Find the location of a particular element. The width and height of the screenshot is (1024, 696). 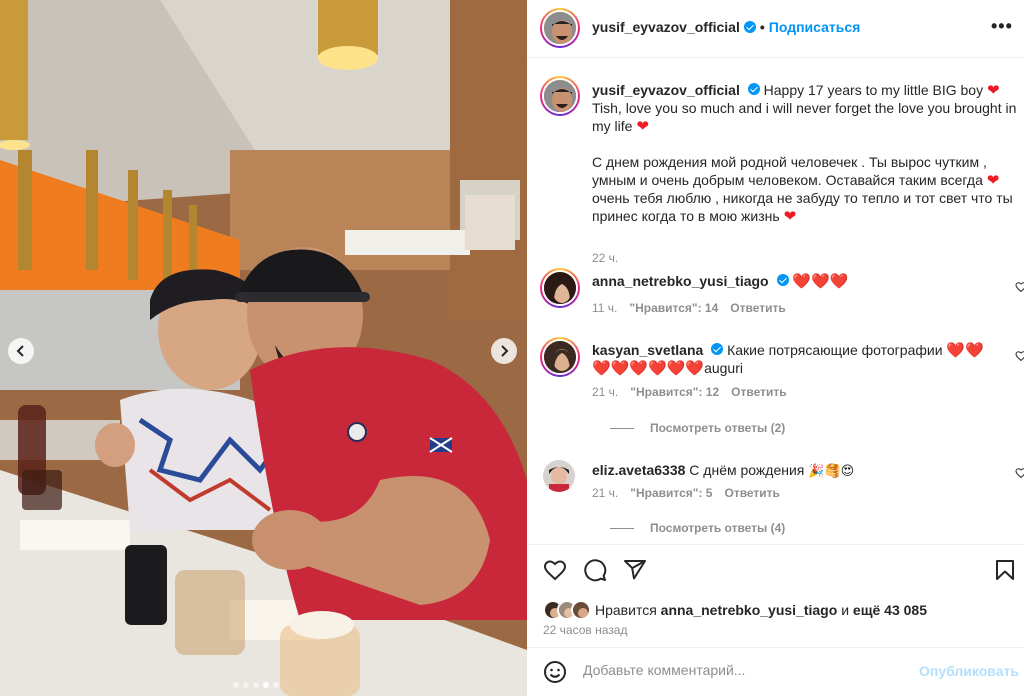

comment-likes: "Нравится": 12 is located at coordinates (674, 392).